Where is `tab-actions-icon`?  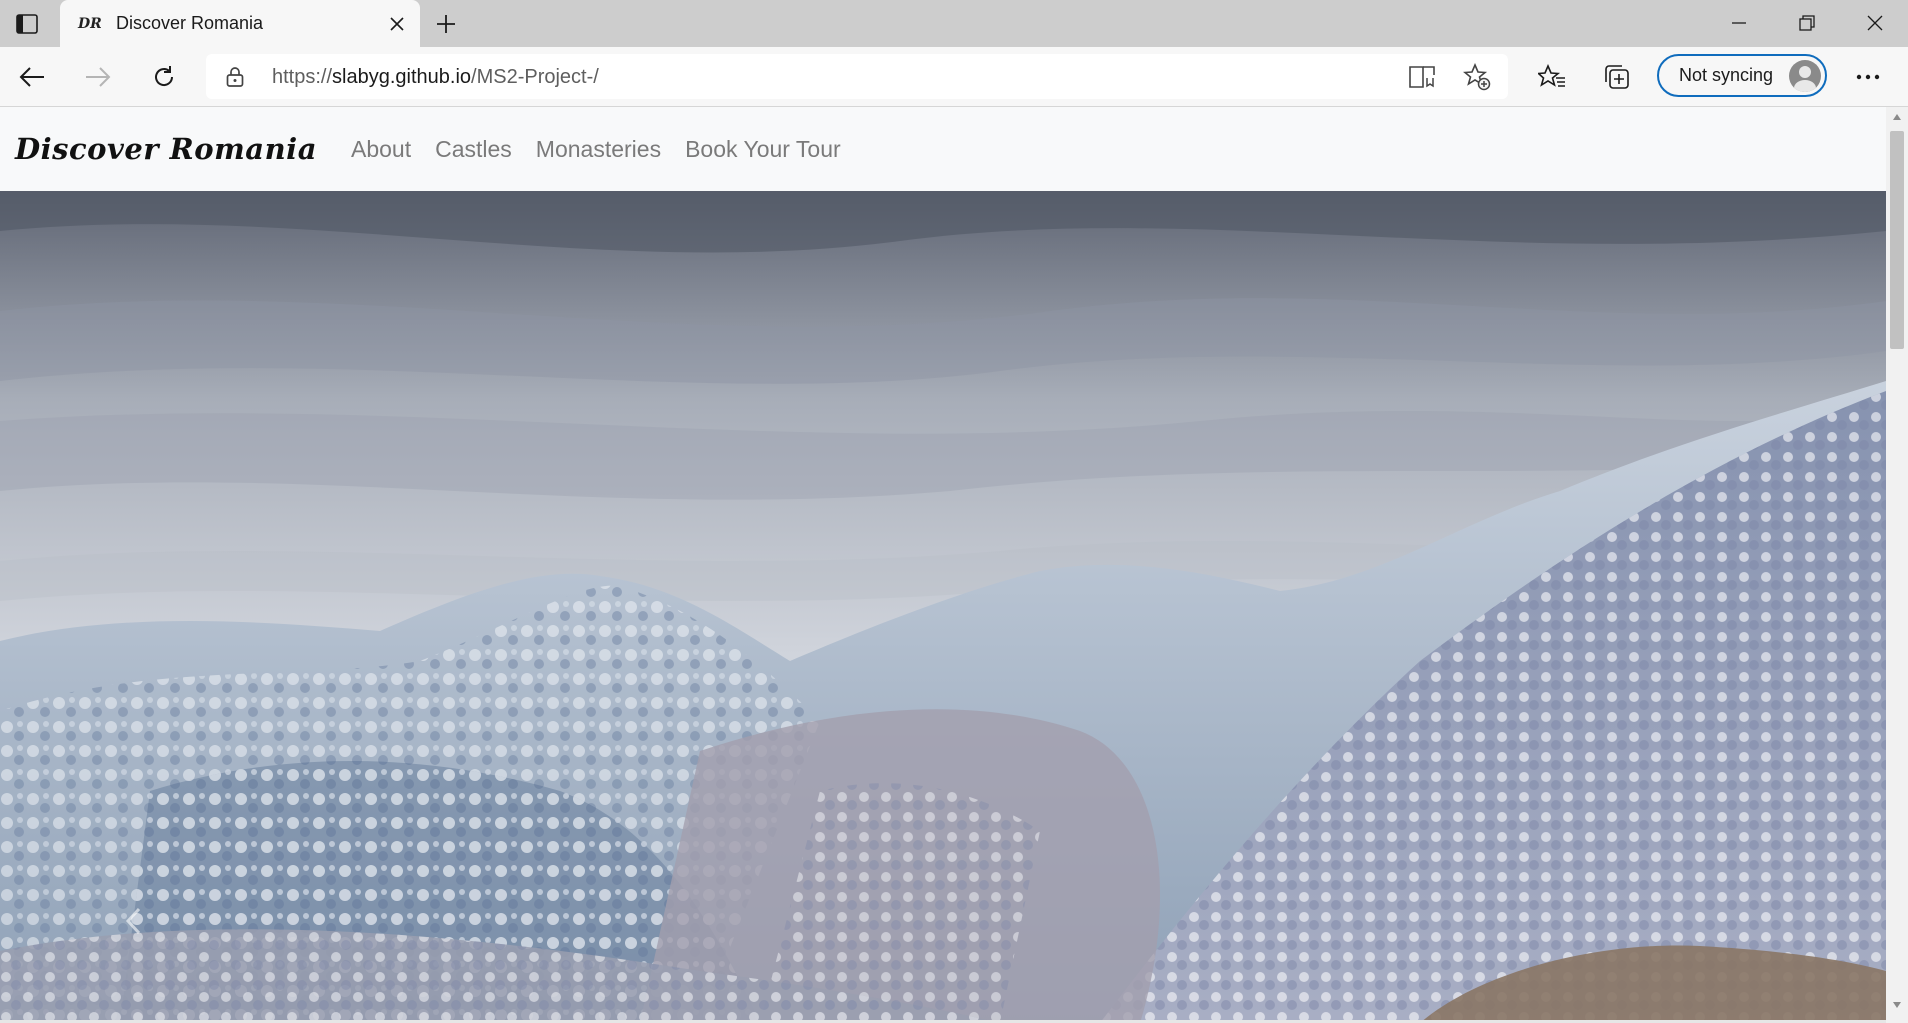 tab-actions-icon is located at coordinates (27, 24).